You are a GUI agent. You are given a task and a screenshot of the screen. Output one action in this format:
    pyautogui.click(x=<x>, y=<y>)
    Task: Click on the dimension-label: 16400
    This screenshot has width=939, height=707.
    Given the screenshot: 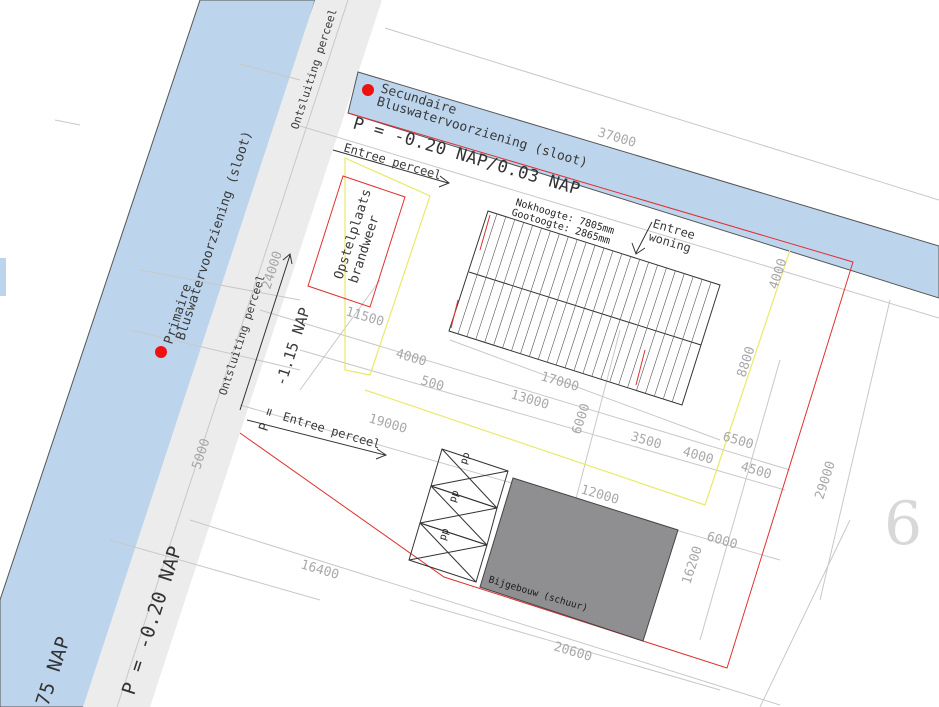 What is the action you would take?
    pyautogui.click(x=320, y=569)
    